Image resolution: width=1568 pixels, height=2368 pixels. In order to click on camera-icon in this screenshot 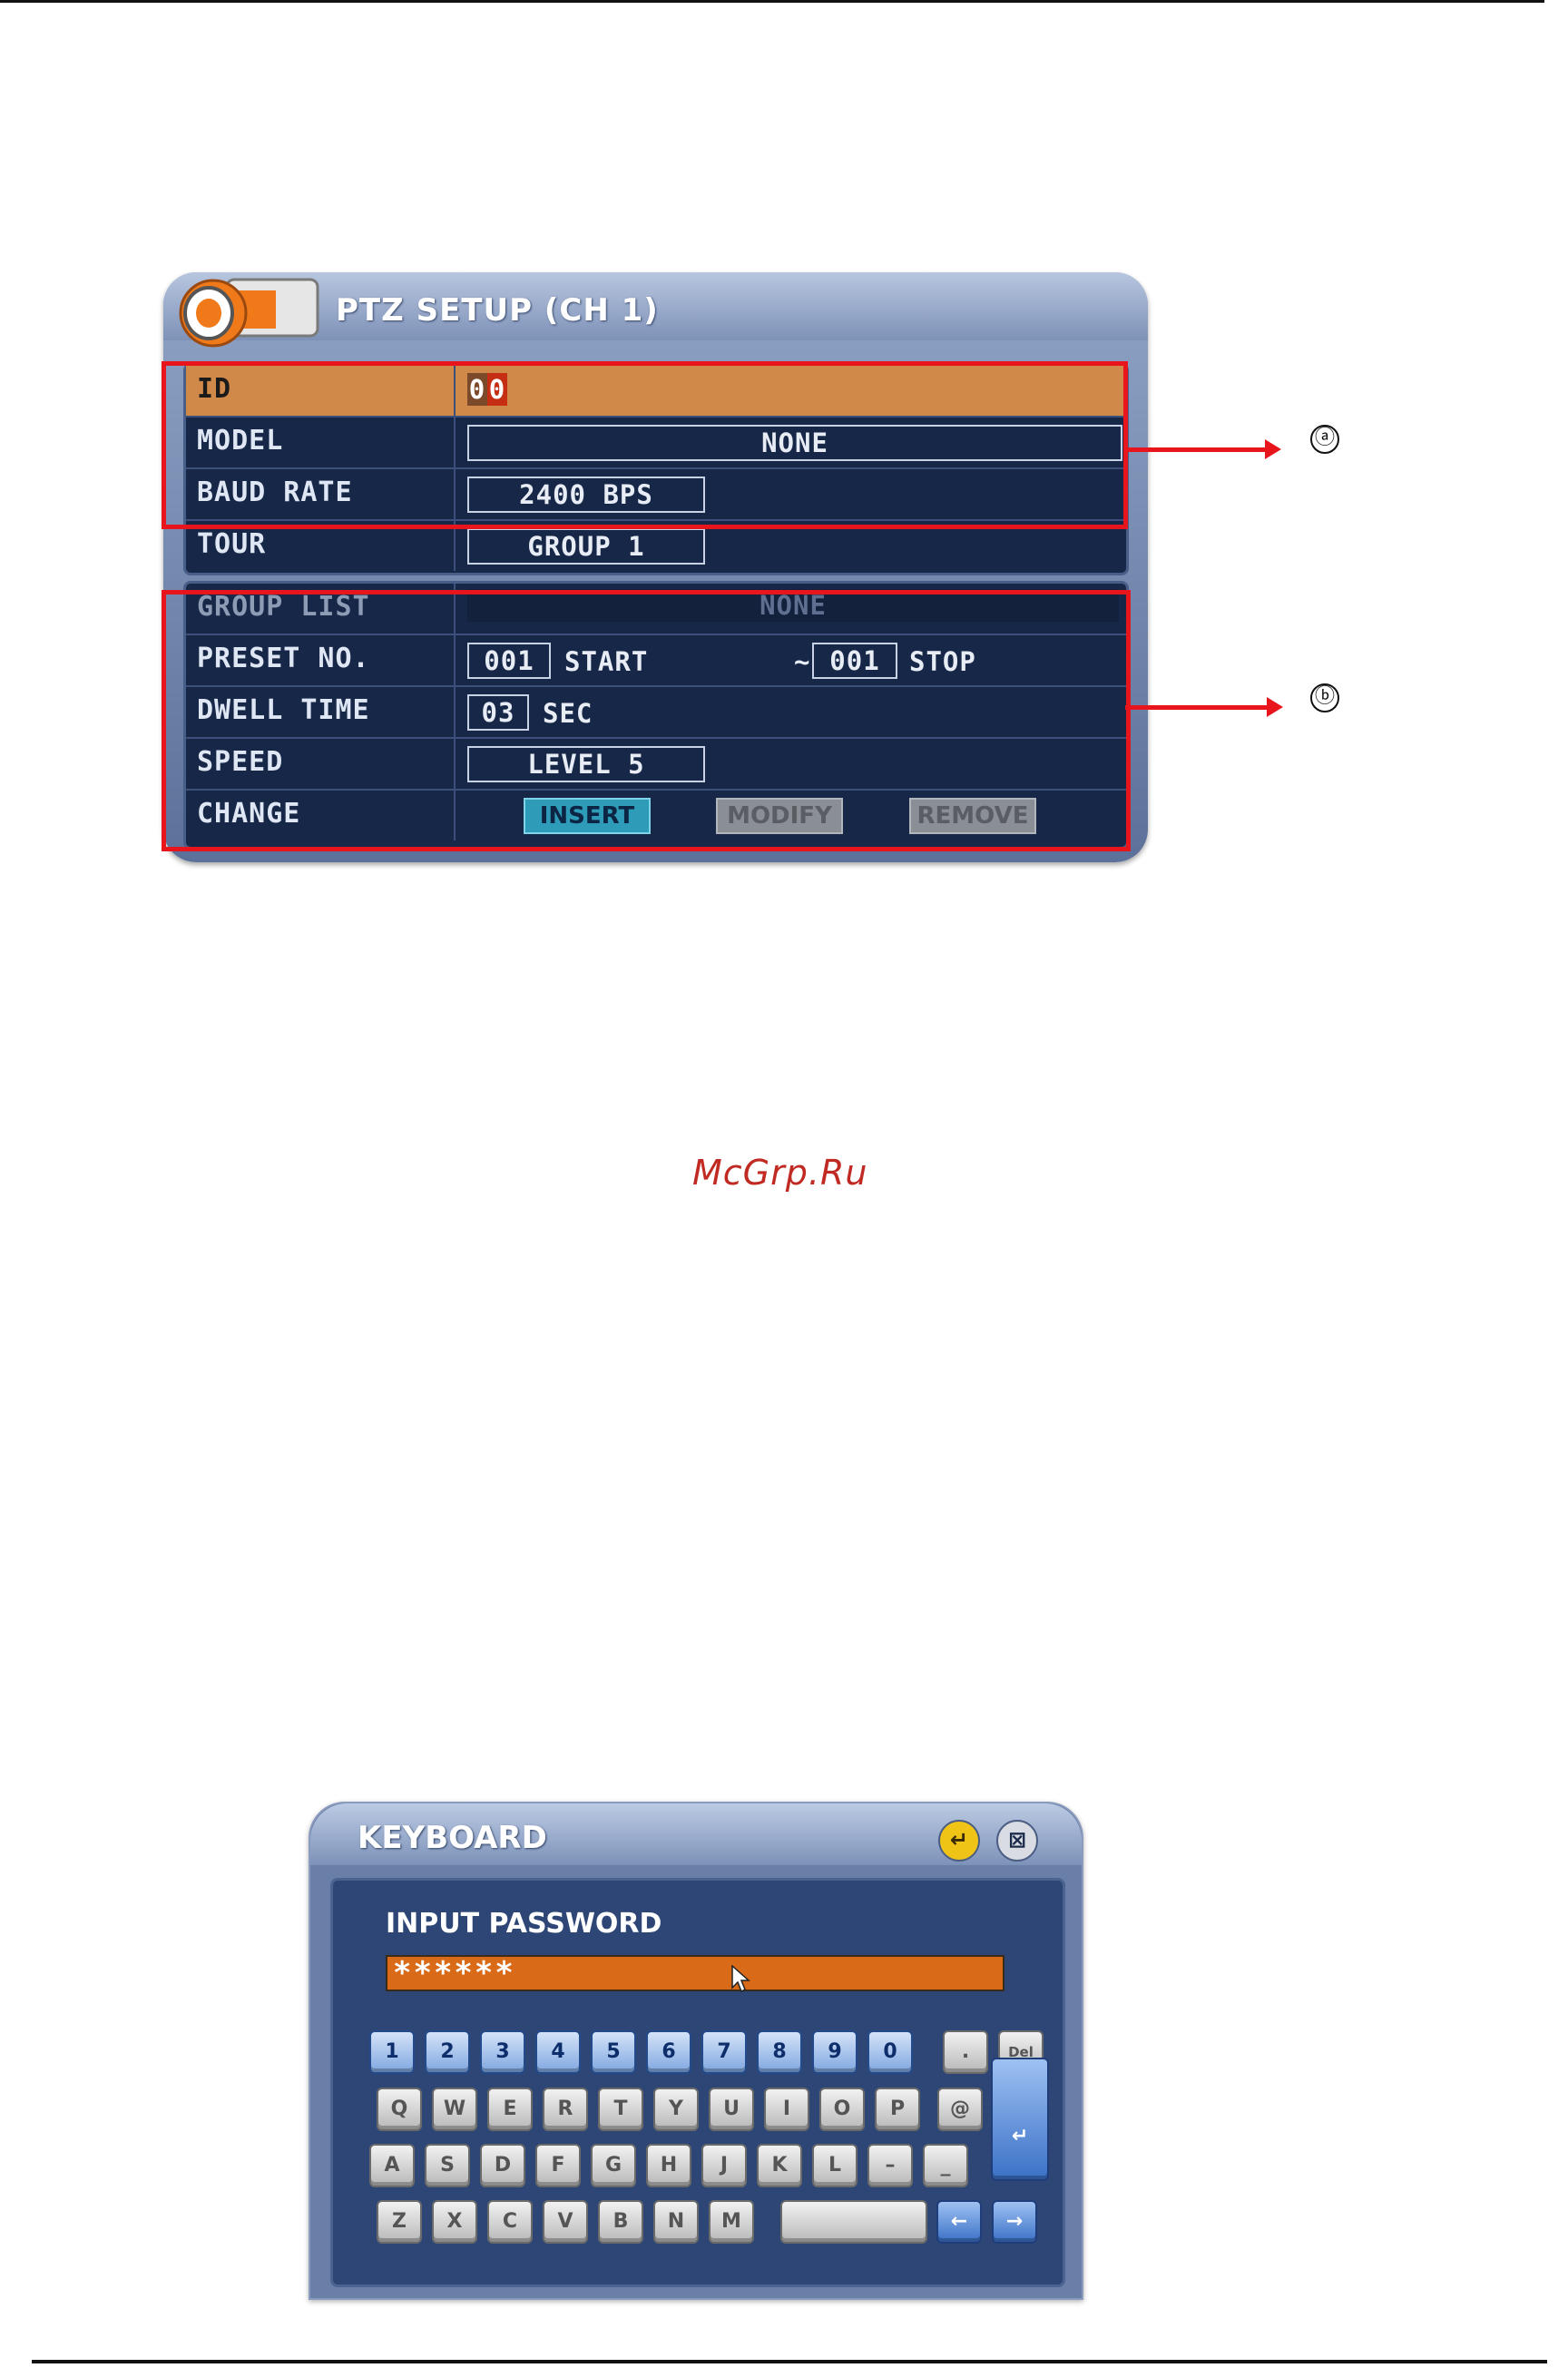, I will do `click(249, 313)`.